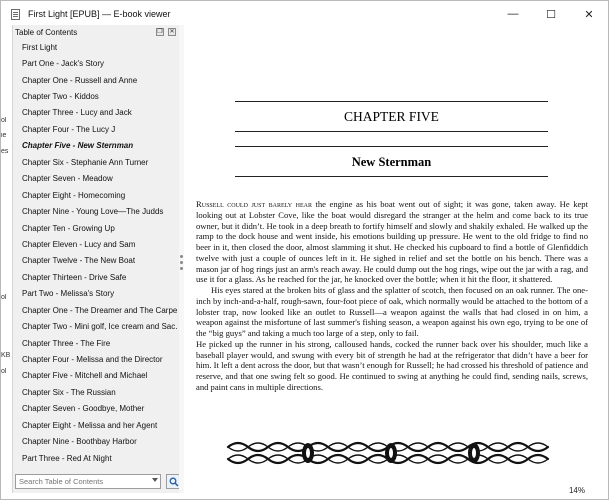  Describe the element at coordinates (174, 482) in the screenshot. I see `search-icon` at that location.